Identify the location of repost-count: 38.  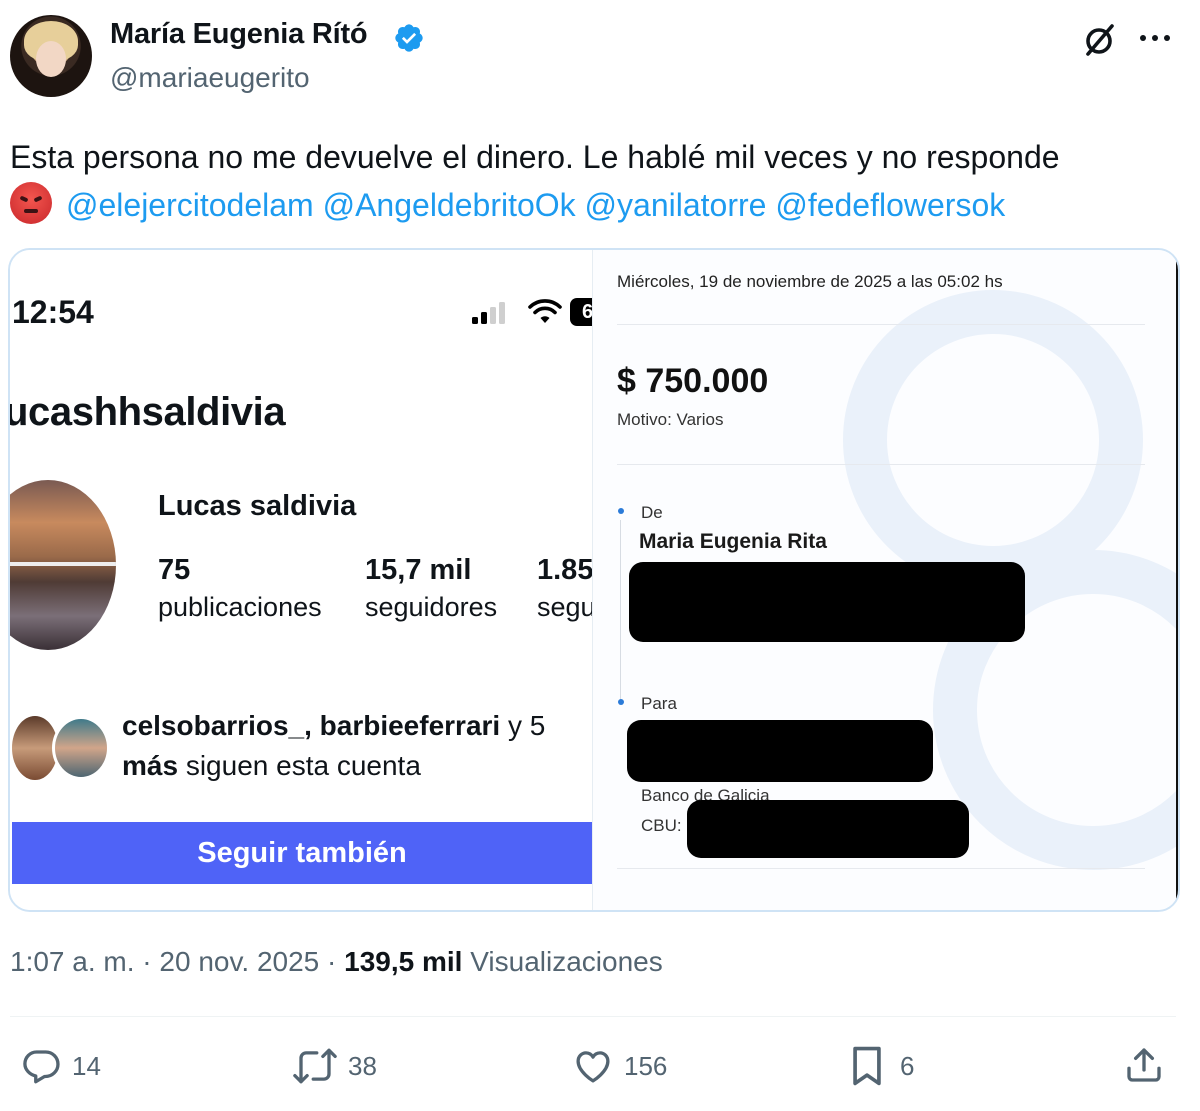
(362, 1065).